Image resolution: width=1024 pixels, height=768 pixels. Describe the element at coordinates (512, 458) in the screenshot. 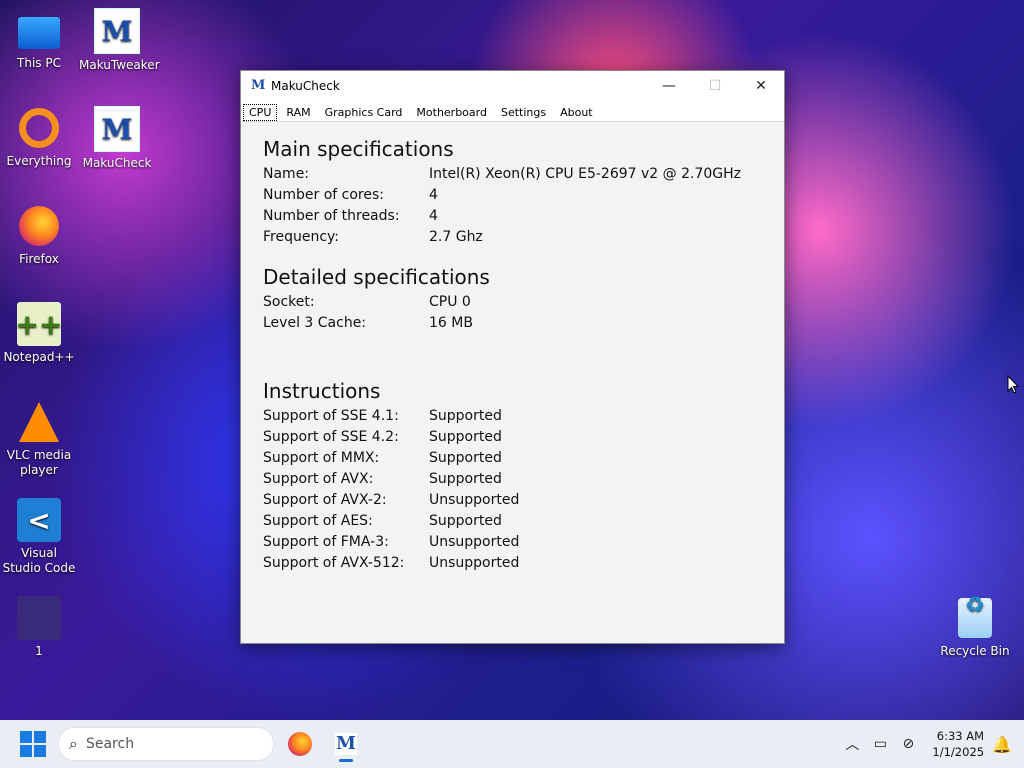

I see `spec-row: Support of MMX: Supported` at that location.